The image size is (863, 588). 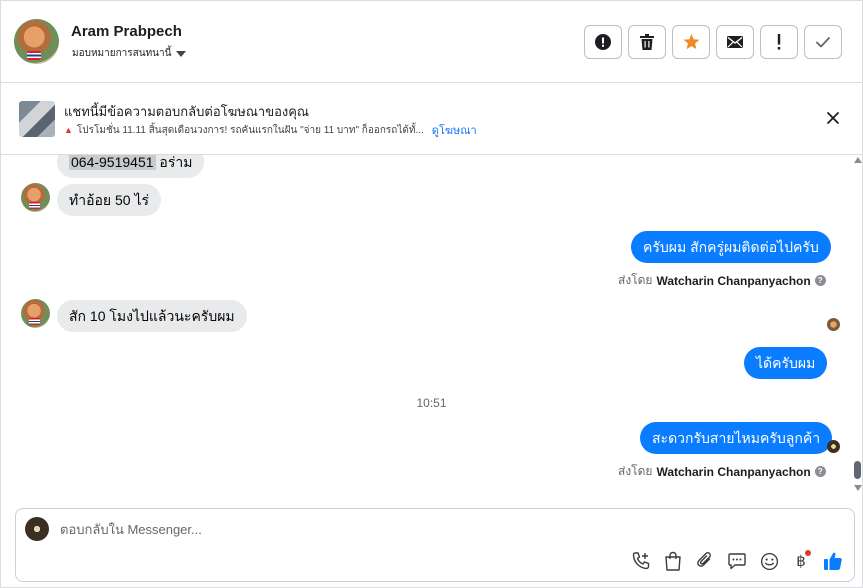 I want to click on star-button, so click(x=691, y=42).